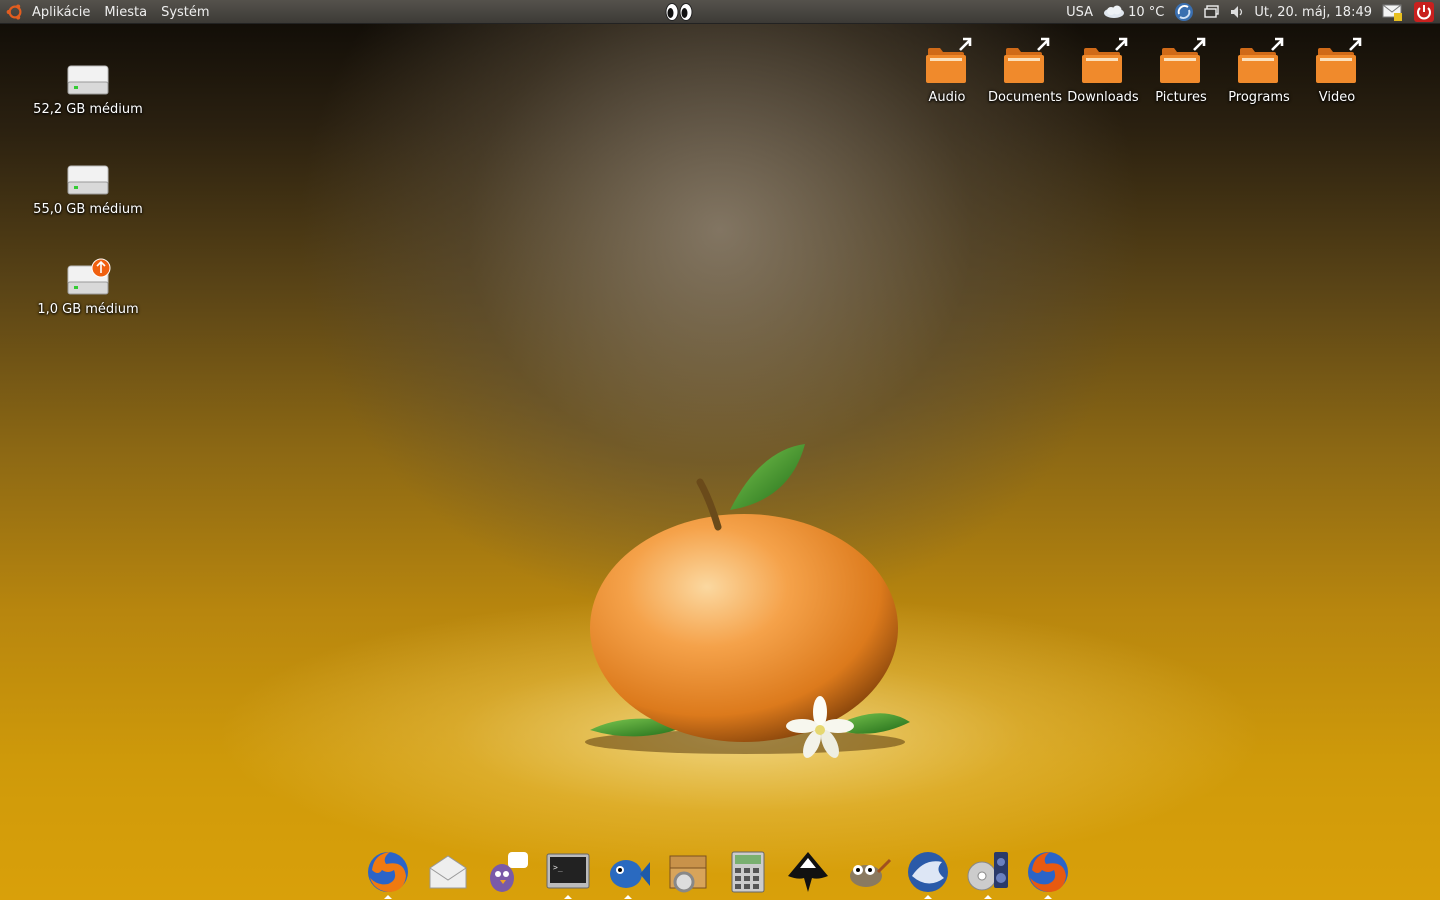 This screenshot has width=1440, height=900. I want to click on drive-label: 52,2 GB médium, so click(88, 109).